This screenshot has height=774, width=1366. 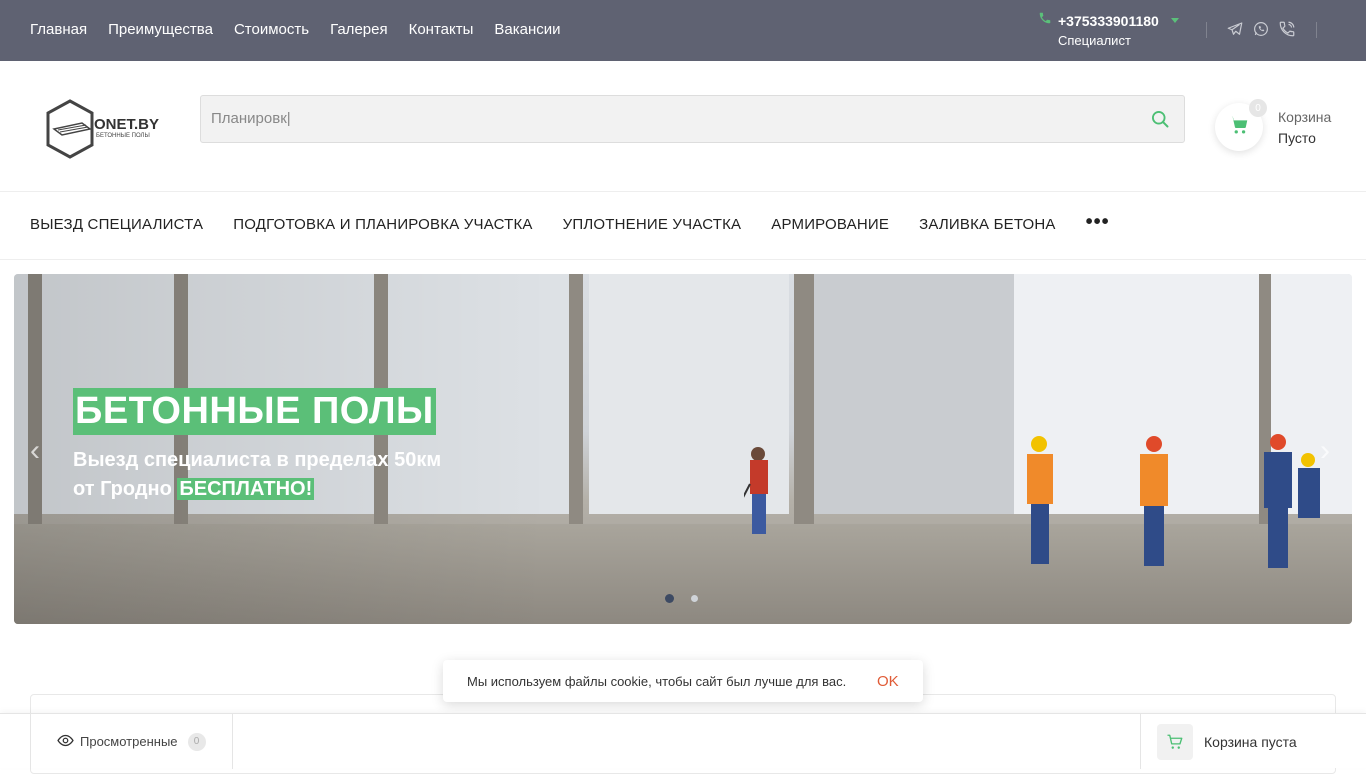 I want to click on logo-name: ONET.BY, so click(x=126, y=124).